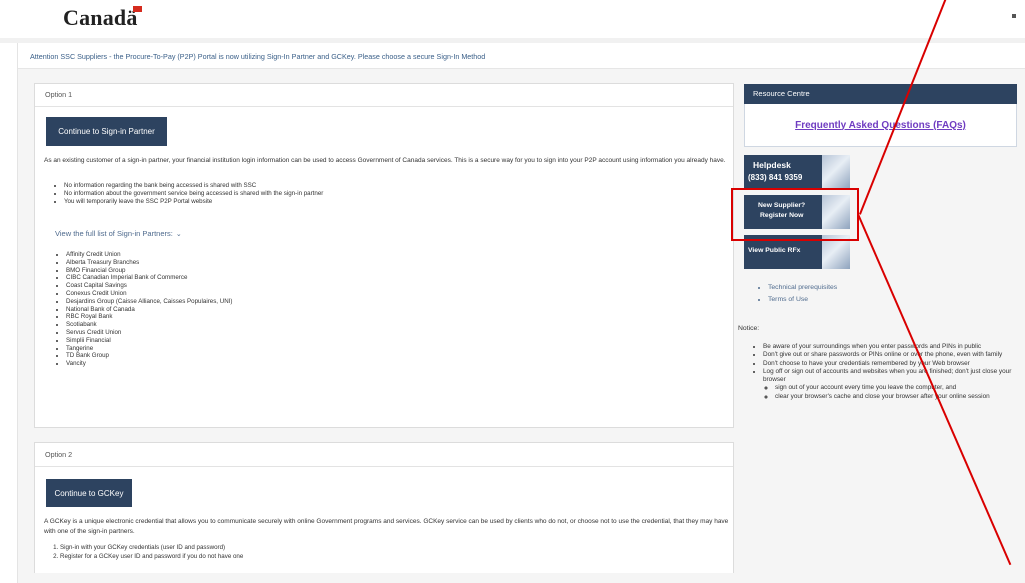  Describe the element at coordinates (316, 294) in the screenshot. I see `list-item: Conexus Credit Union` at that location.